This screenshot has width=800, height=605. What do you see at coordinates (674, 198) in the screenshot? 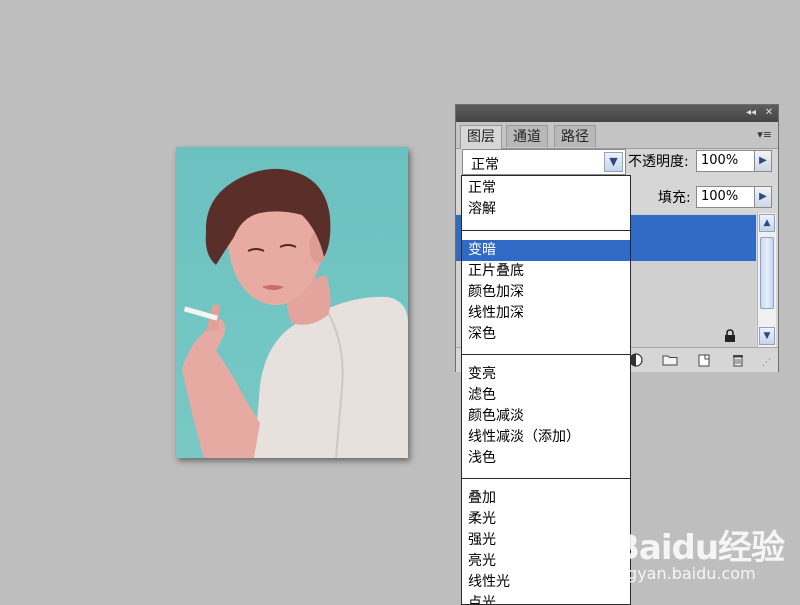
I see `fill-label: 填充:` at bounding box center [674, 198].